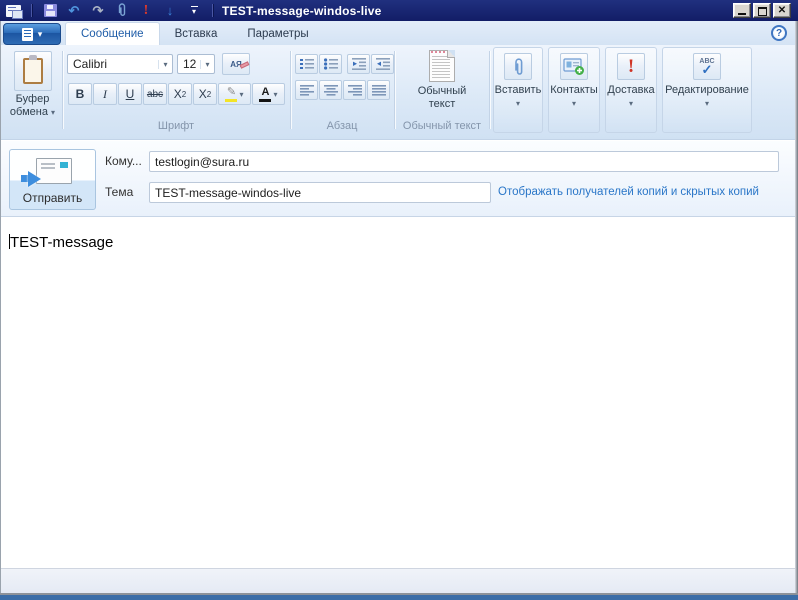 Image resolution: width=798 pixels, height=600 pixels. What do you see at coordinates (574, 66) in the screenshot?
I see `add-contact-icon` at bounding box center [574, 66].